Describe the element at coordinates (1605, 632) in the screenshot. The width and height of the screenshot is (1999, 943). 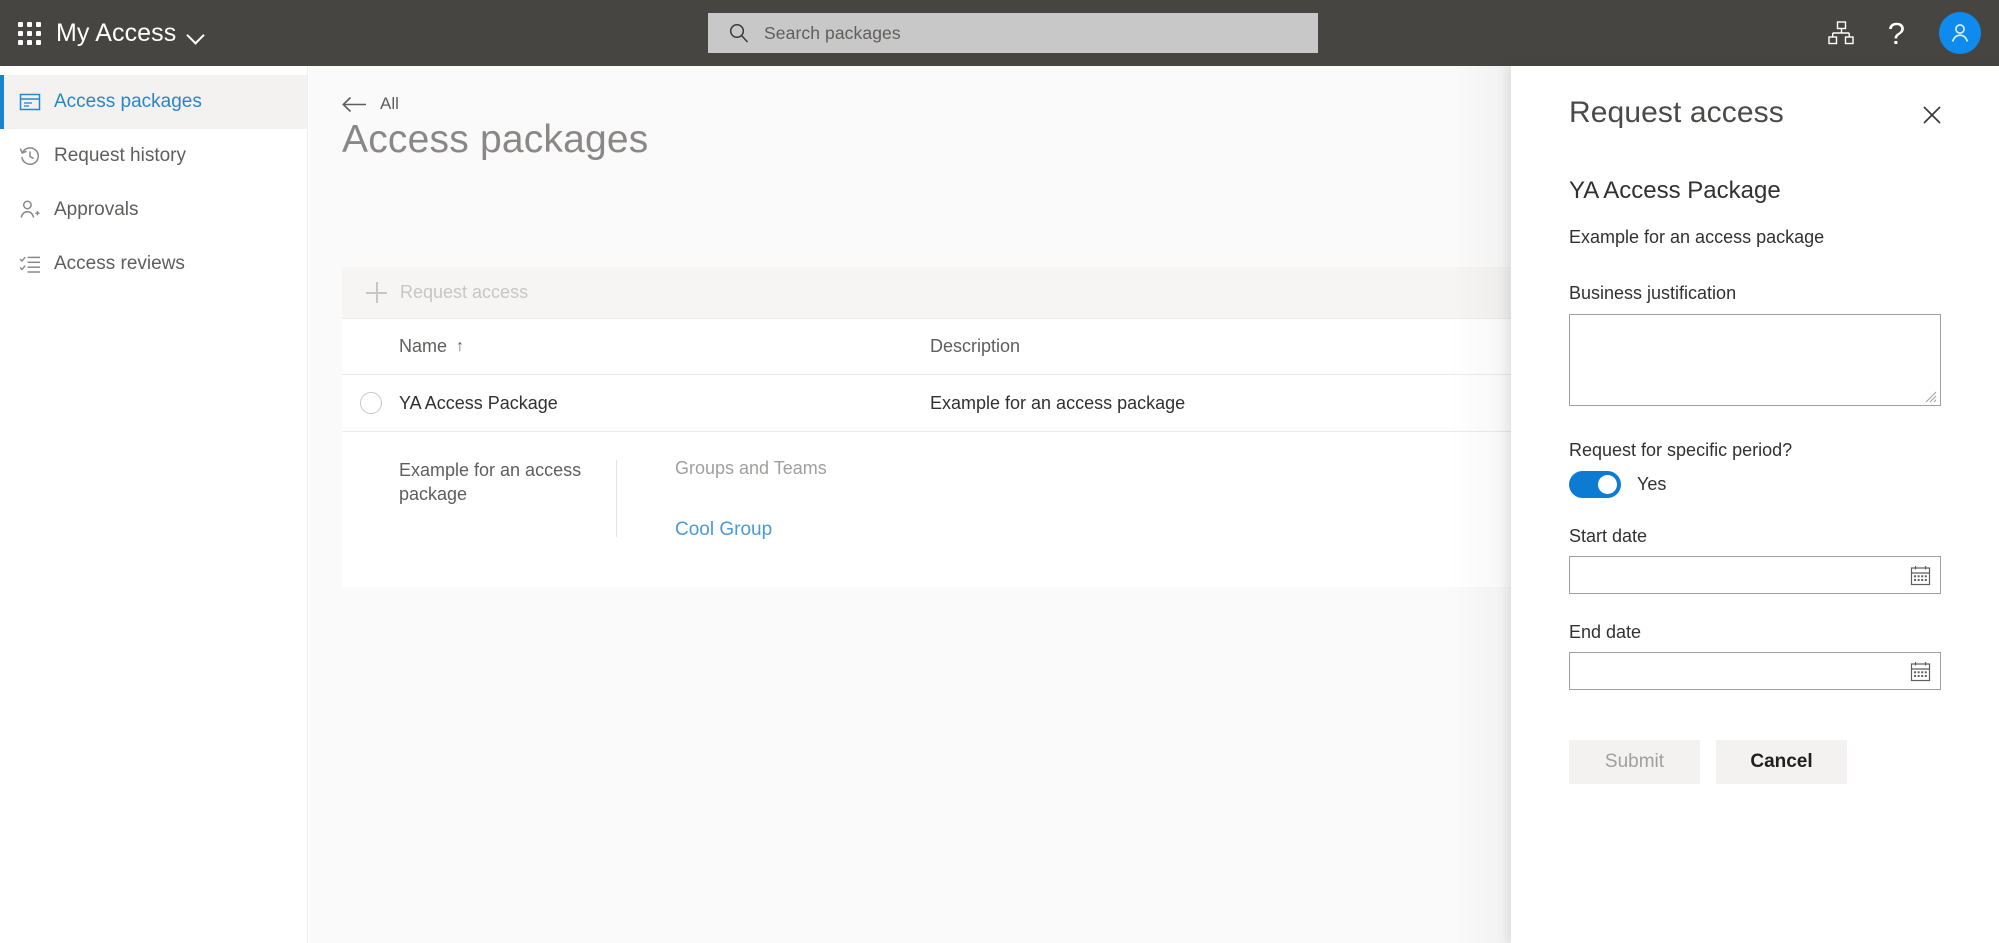
I see `end-date-label: End date` at that location.